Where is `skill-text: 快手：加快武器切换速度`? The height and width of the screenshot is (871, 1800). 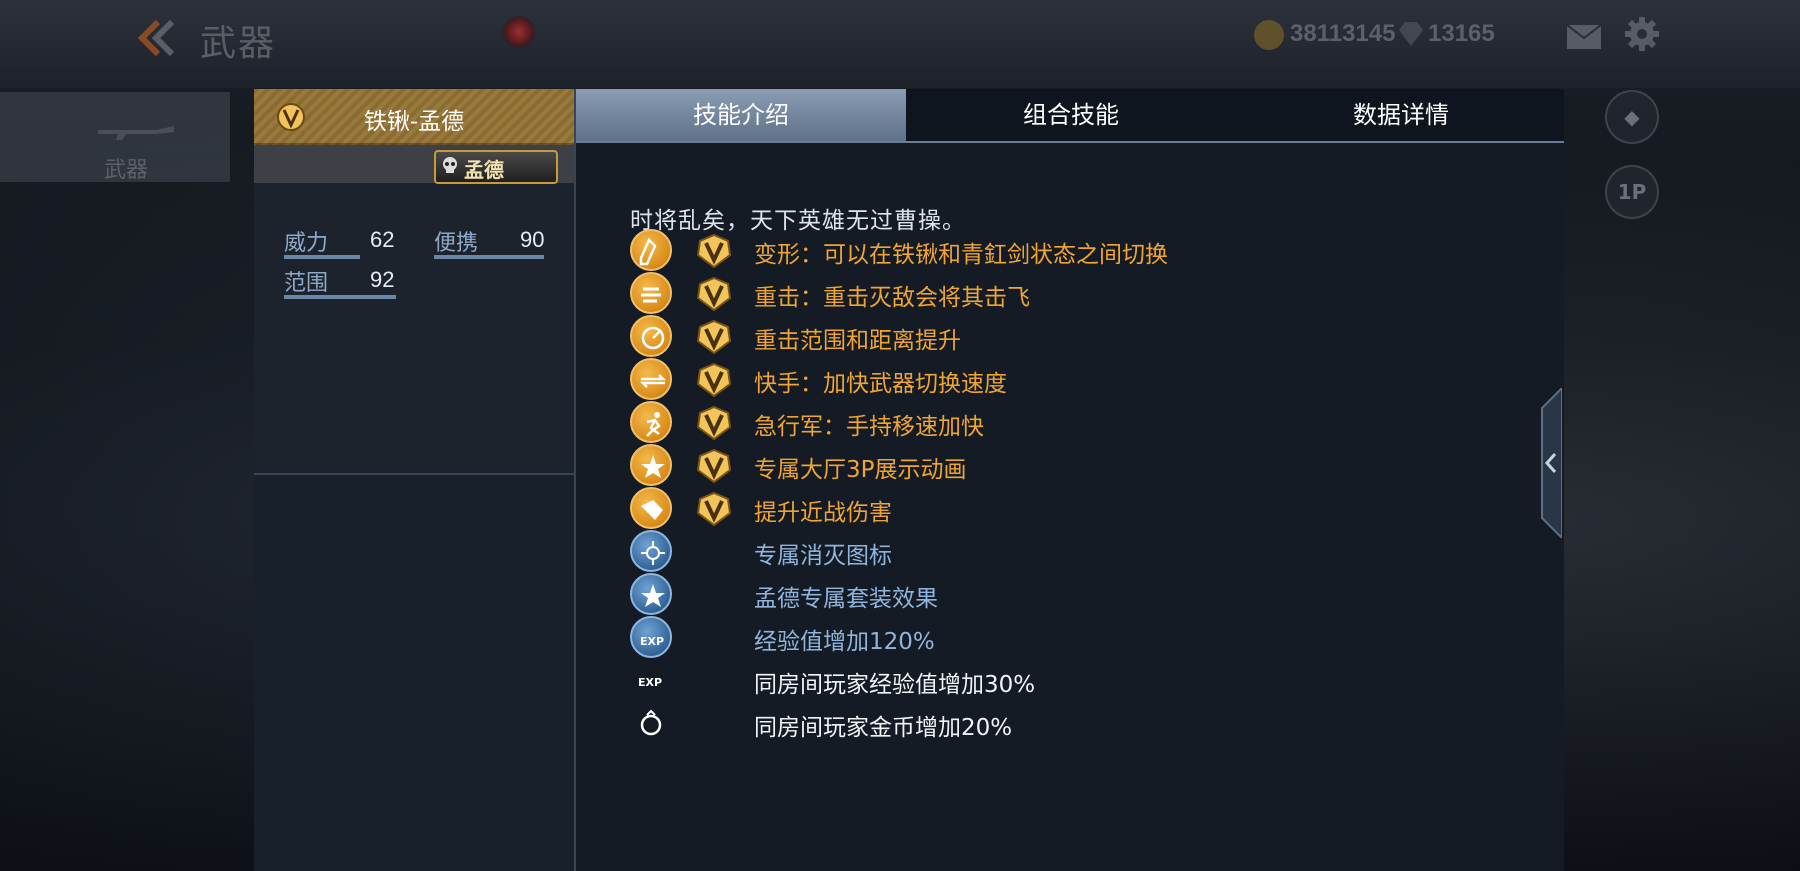
skill-text: 快手：加快武器切换速度 is located at coordinates (880, 384).